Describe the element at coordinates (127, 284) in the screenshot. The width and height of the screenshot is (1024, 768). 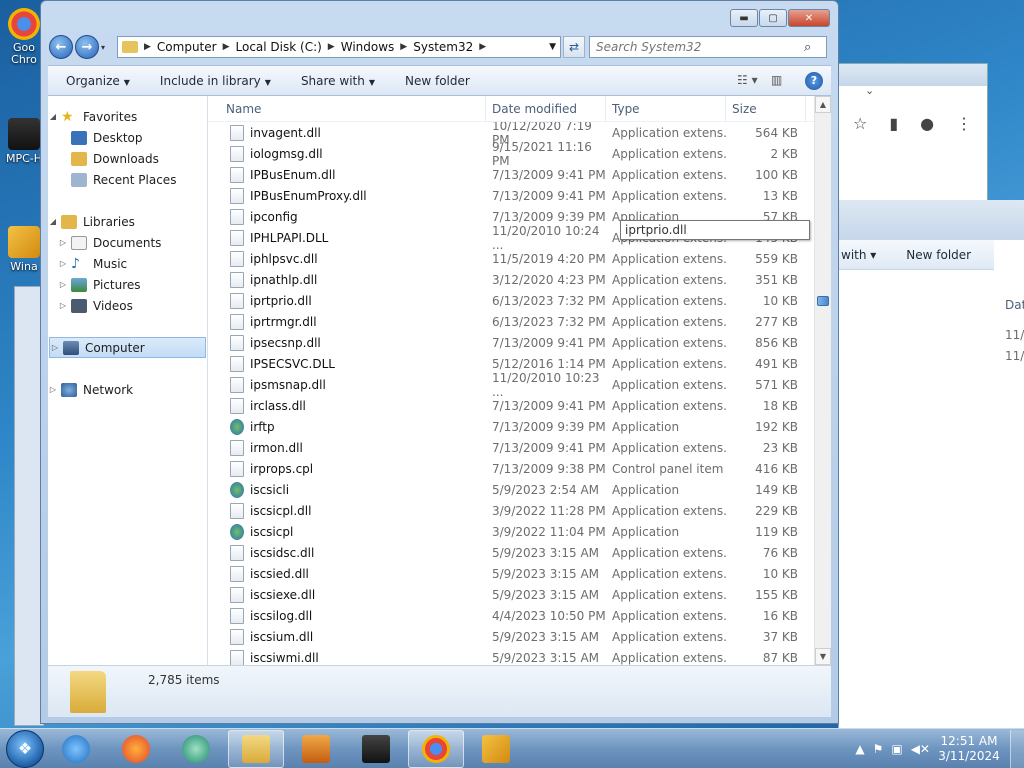
I see `nav-pictures: ▷ Pictures` at that location.